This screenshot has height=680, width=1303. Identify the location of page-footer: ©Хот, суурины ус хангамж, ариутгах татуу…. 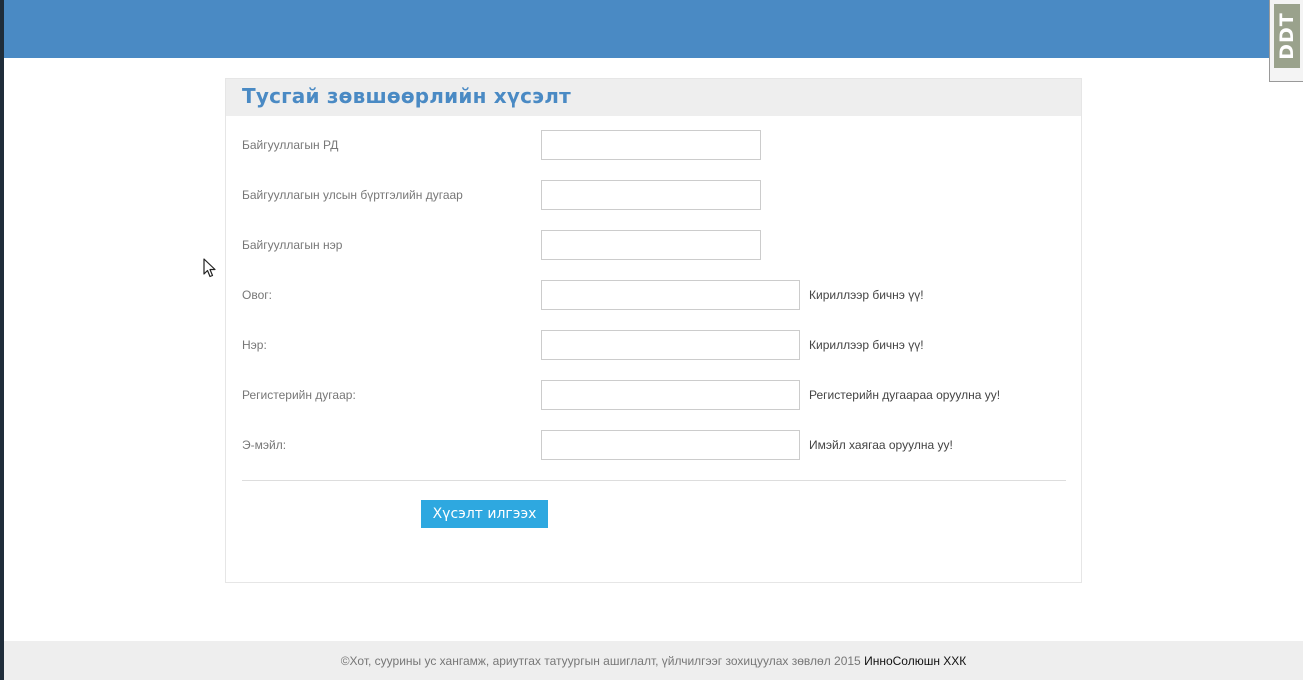
(653, 660).